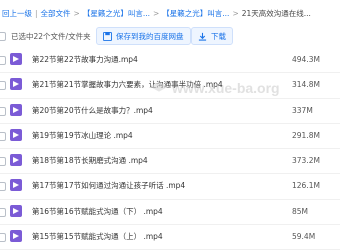 Image resolution: width=340 pixels, height=252 pixels. What do you see at coordinates (306, 135) in the screenshot?
I see `file-size: 291.8M` at bounding box center [306, 135].